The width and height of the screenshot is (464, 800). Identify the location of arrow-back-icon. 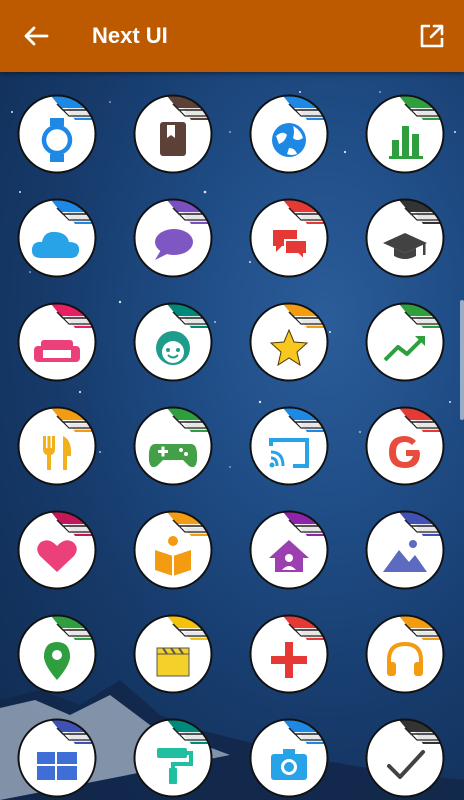
(36, 36).